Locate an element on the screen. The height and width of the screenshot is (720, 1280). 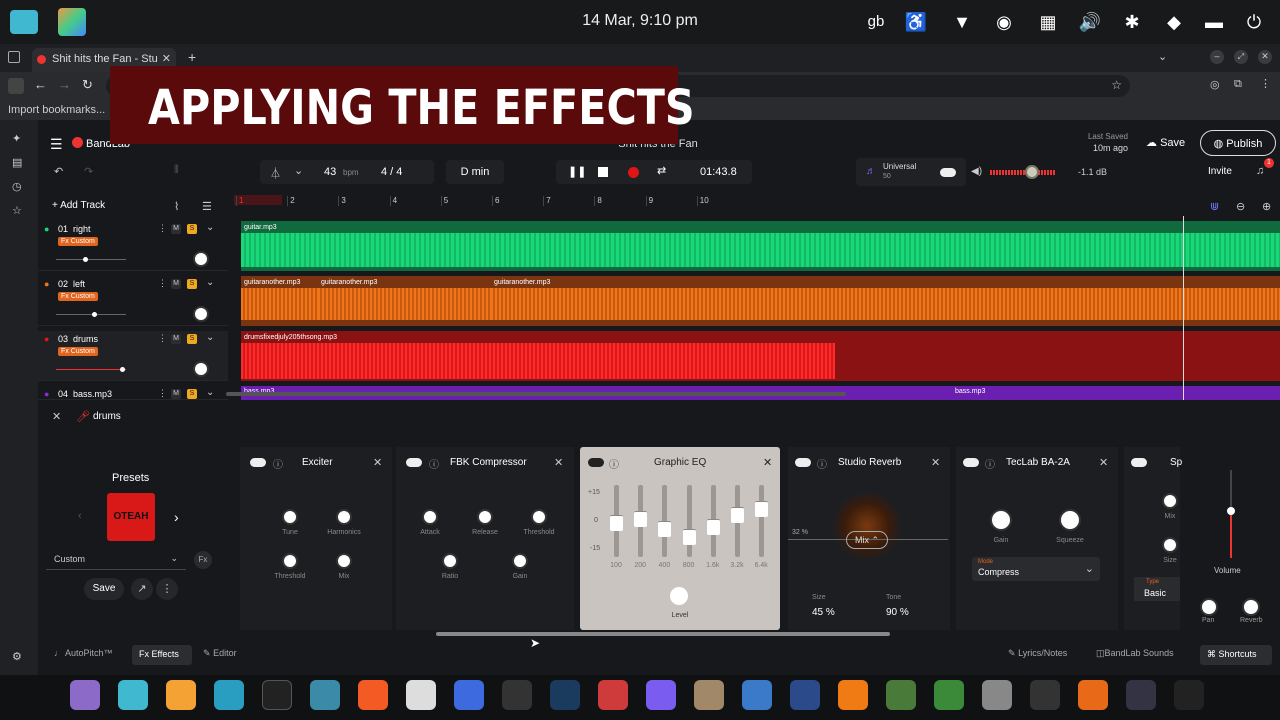
metronome-icon: ⏃ is located at coordinates (275, 173).